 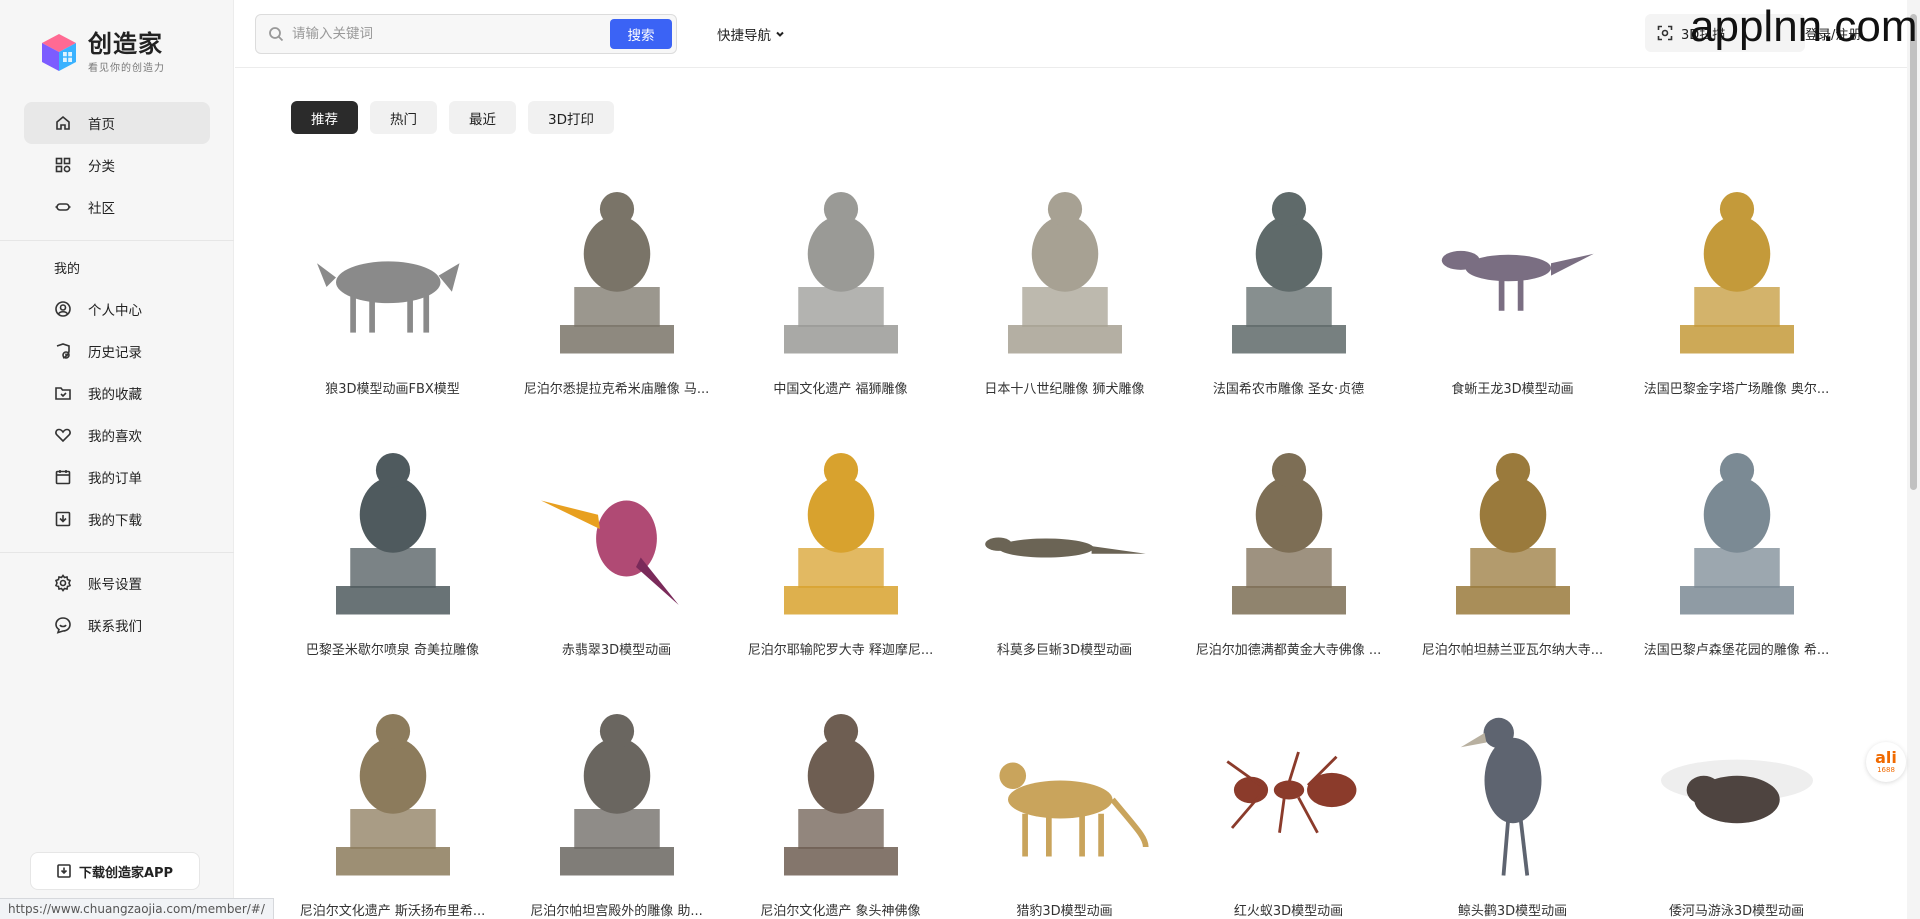 I want to click on model-title: 狼3D模型动画FBX模型, so click(x=392, y=387).